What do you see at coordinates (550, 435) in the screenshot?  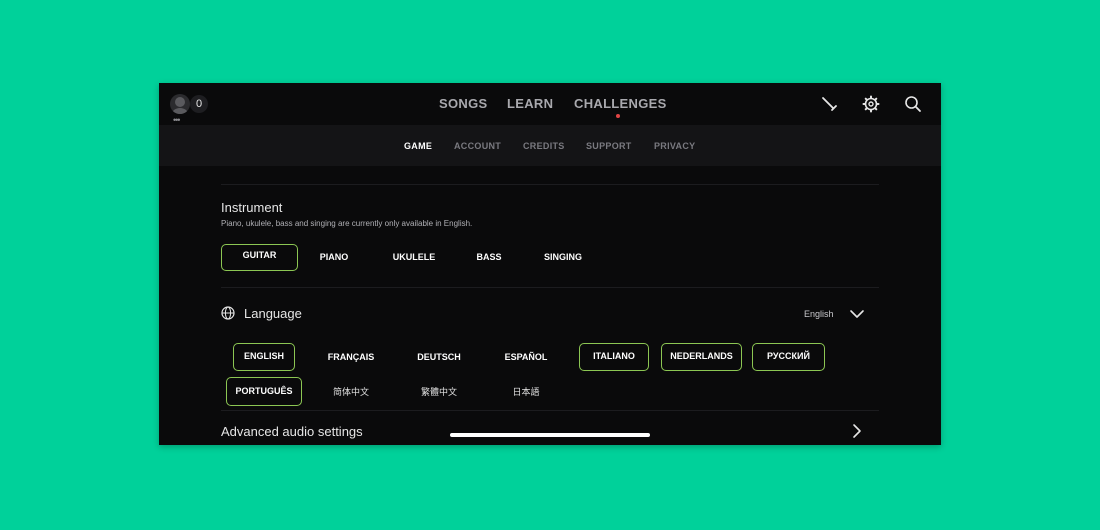 I see `home-indicator` at bounding box center [550, 435].